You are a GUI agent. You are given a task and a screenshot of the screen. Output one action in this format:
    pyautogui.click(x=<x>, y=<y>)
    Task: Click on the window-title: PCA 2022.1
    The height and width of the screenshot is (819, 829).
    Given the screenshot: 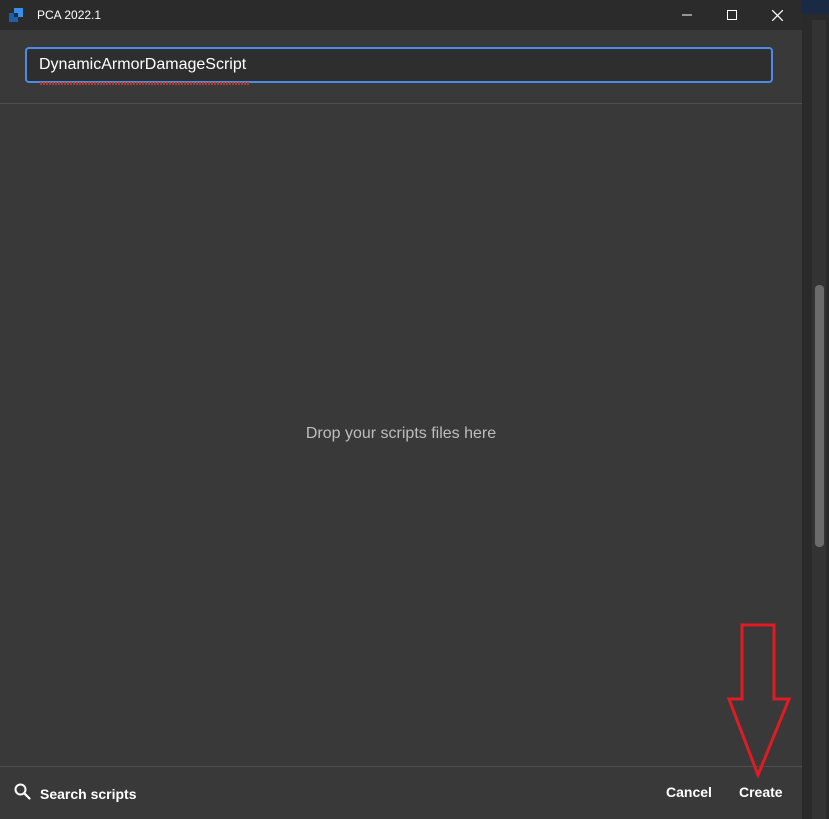 What is the action you would take?
    pyautogui.click(x=69, y=15)
    